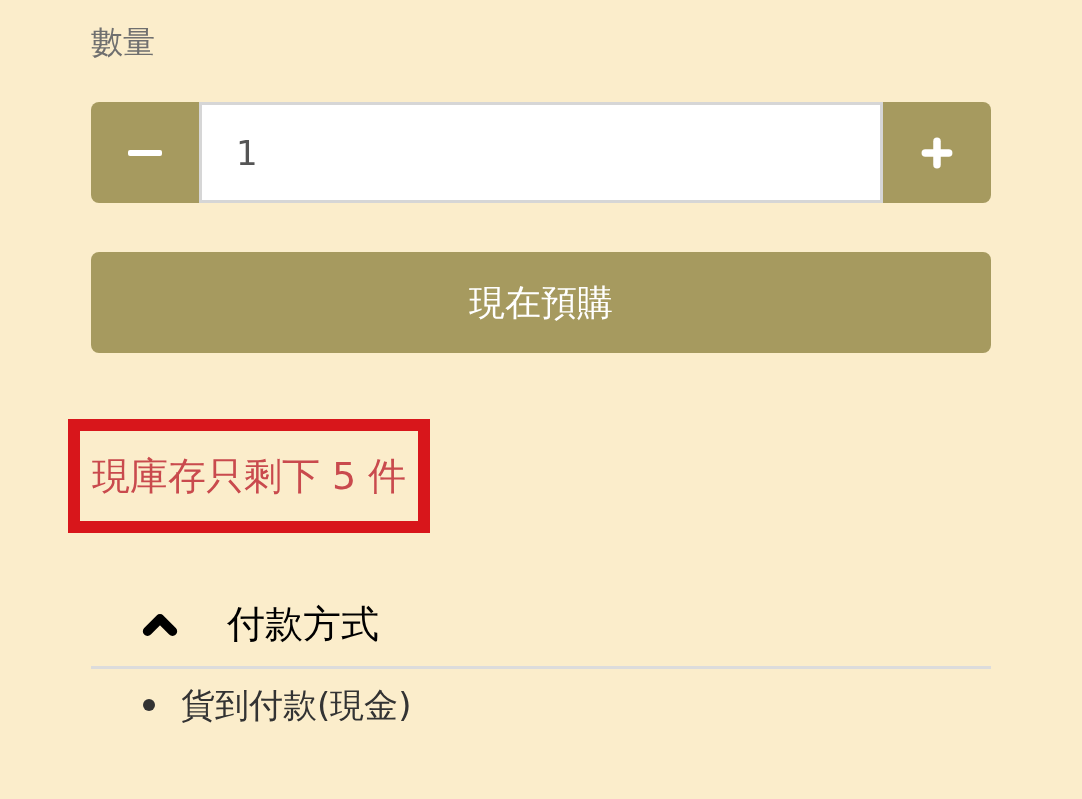 The height and width of the screenshot is (799, 1082). Describe the element at coordinates (937, 152) in the screenshot. I see `increase-button` at that location.